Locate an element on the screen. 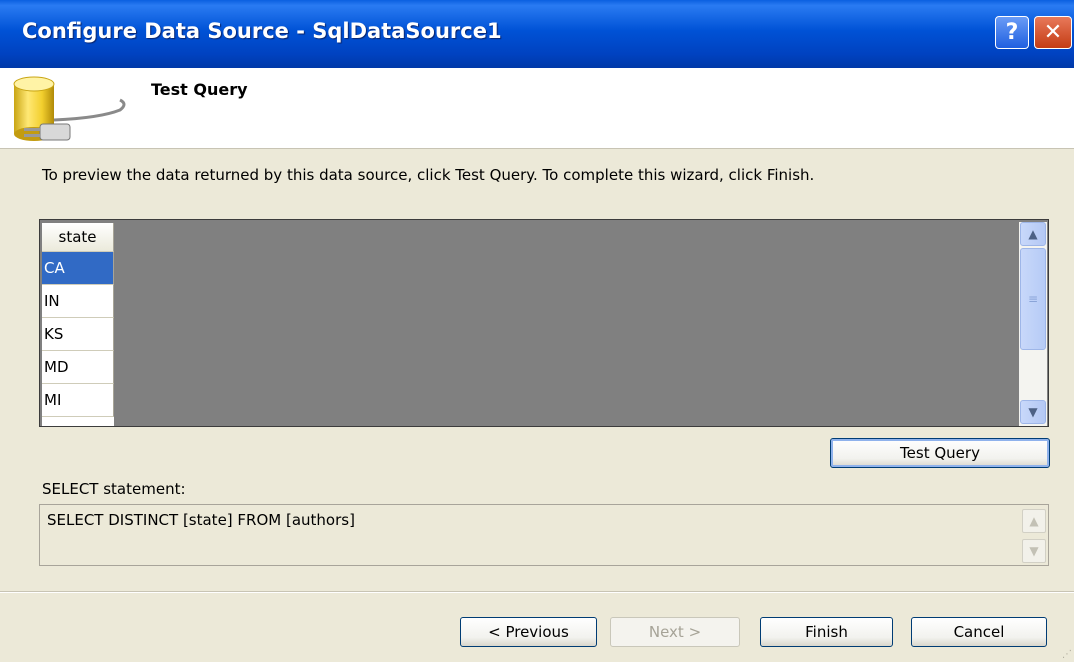 This screenshot has height=662, width=1074. table-row: CA is located at coordinates (78, 268).